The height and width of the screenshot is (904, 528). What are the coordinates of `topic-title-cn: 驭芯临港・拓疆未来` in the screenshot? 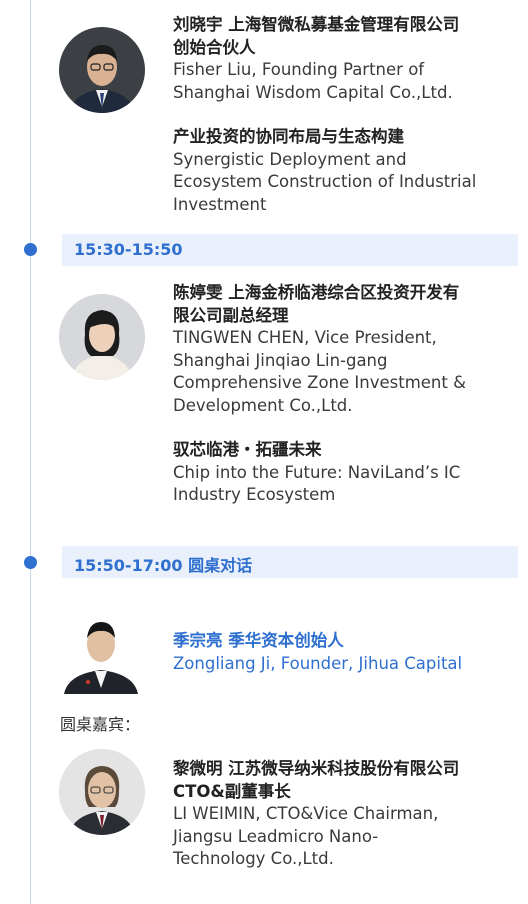 It's located at (247, 449).